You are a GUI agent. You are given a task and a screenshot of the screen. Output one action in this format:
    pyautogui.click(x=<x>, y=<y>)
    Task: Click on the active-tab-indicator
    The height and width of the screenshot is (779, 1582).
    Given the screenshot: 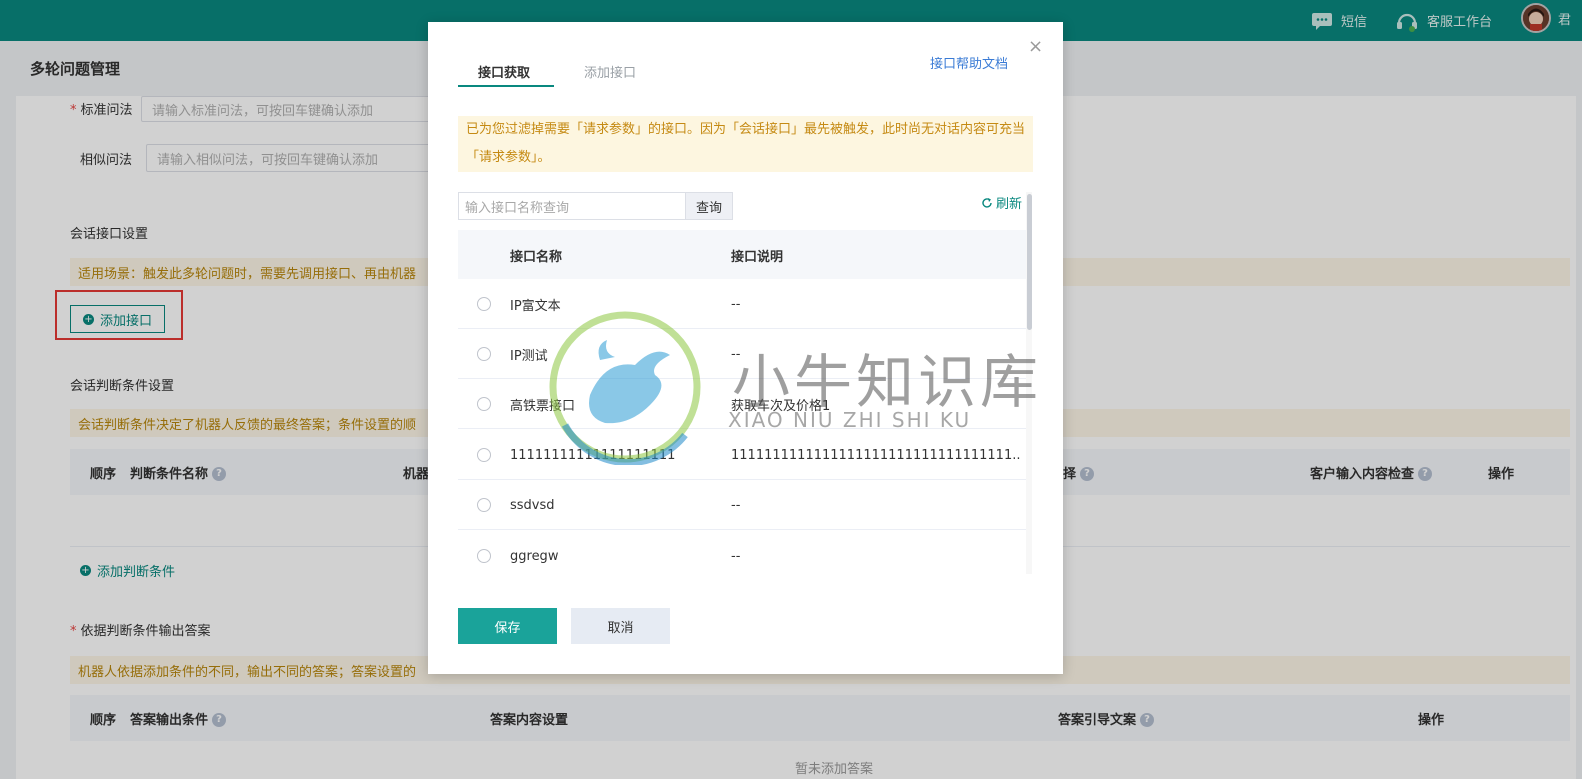 What is the action you would take?
    pyautogui.click(x=506, y=86)
    